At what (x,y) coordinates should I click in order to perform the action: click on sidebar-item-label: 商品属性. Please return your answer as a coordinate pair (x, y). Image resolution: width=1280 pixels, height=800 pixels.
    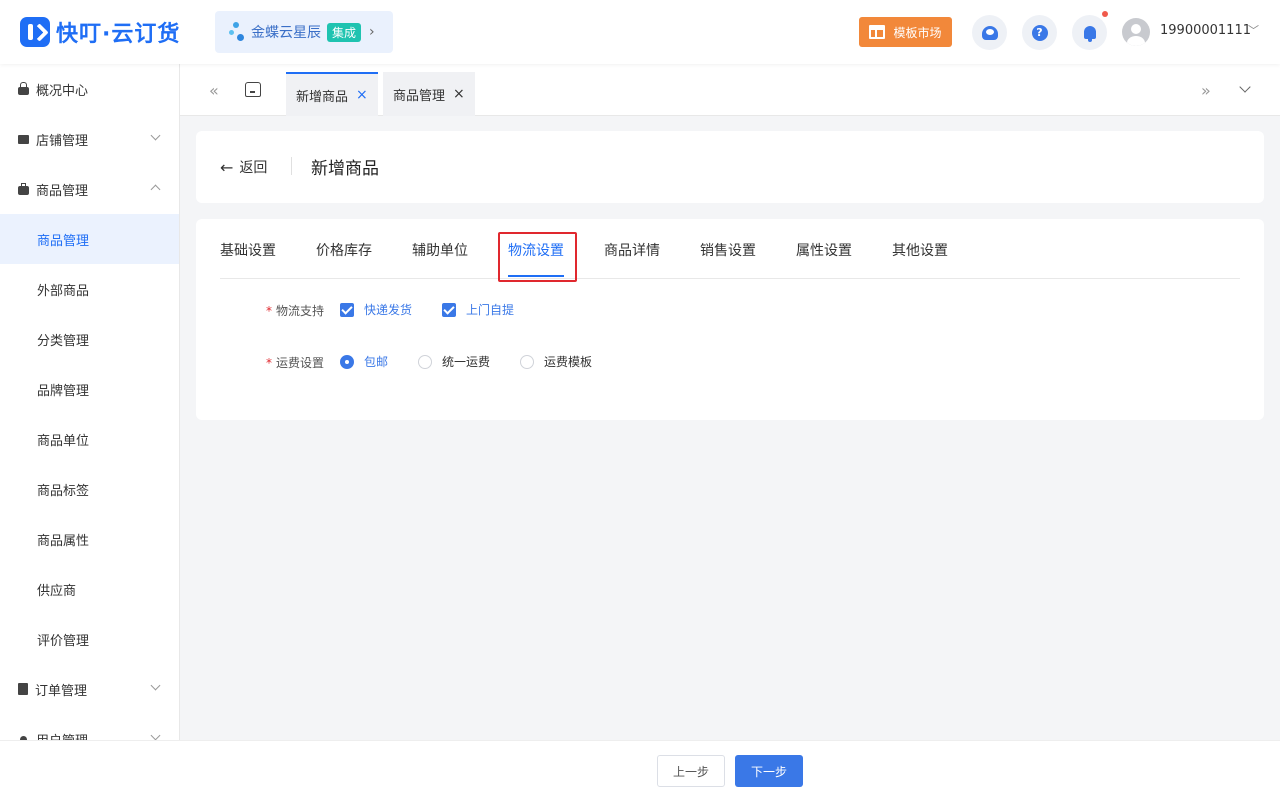
    Looking at the image, I should click on (63, 541).